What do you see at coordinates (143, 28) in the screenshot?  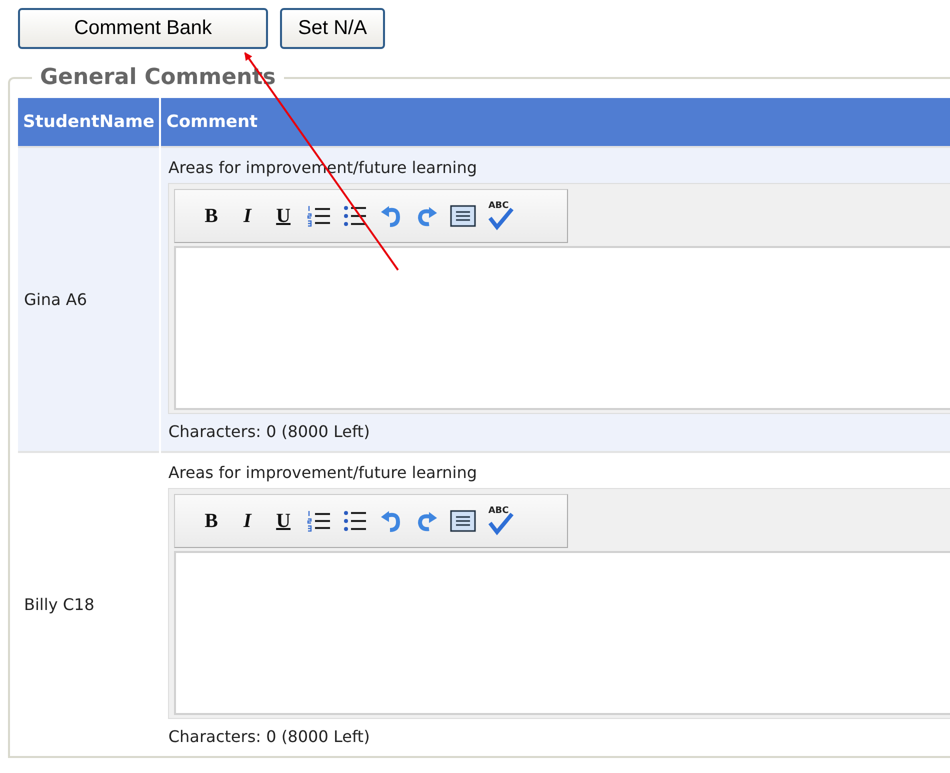 I see `toolbar-button: Comment Bank` at bounding box center [143, 28].